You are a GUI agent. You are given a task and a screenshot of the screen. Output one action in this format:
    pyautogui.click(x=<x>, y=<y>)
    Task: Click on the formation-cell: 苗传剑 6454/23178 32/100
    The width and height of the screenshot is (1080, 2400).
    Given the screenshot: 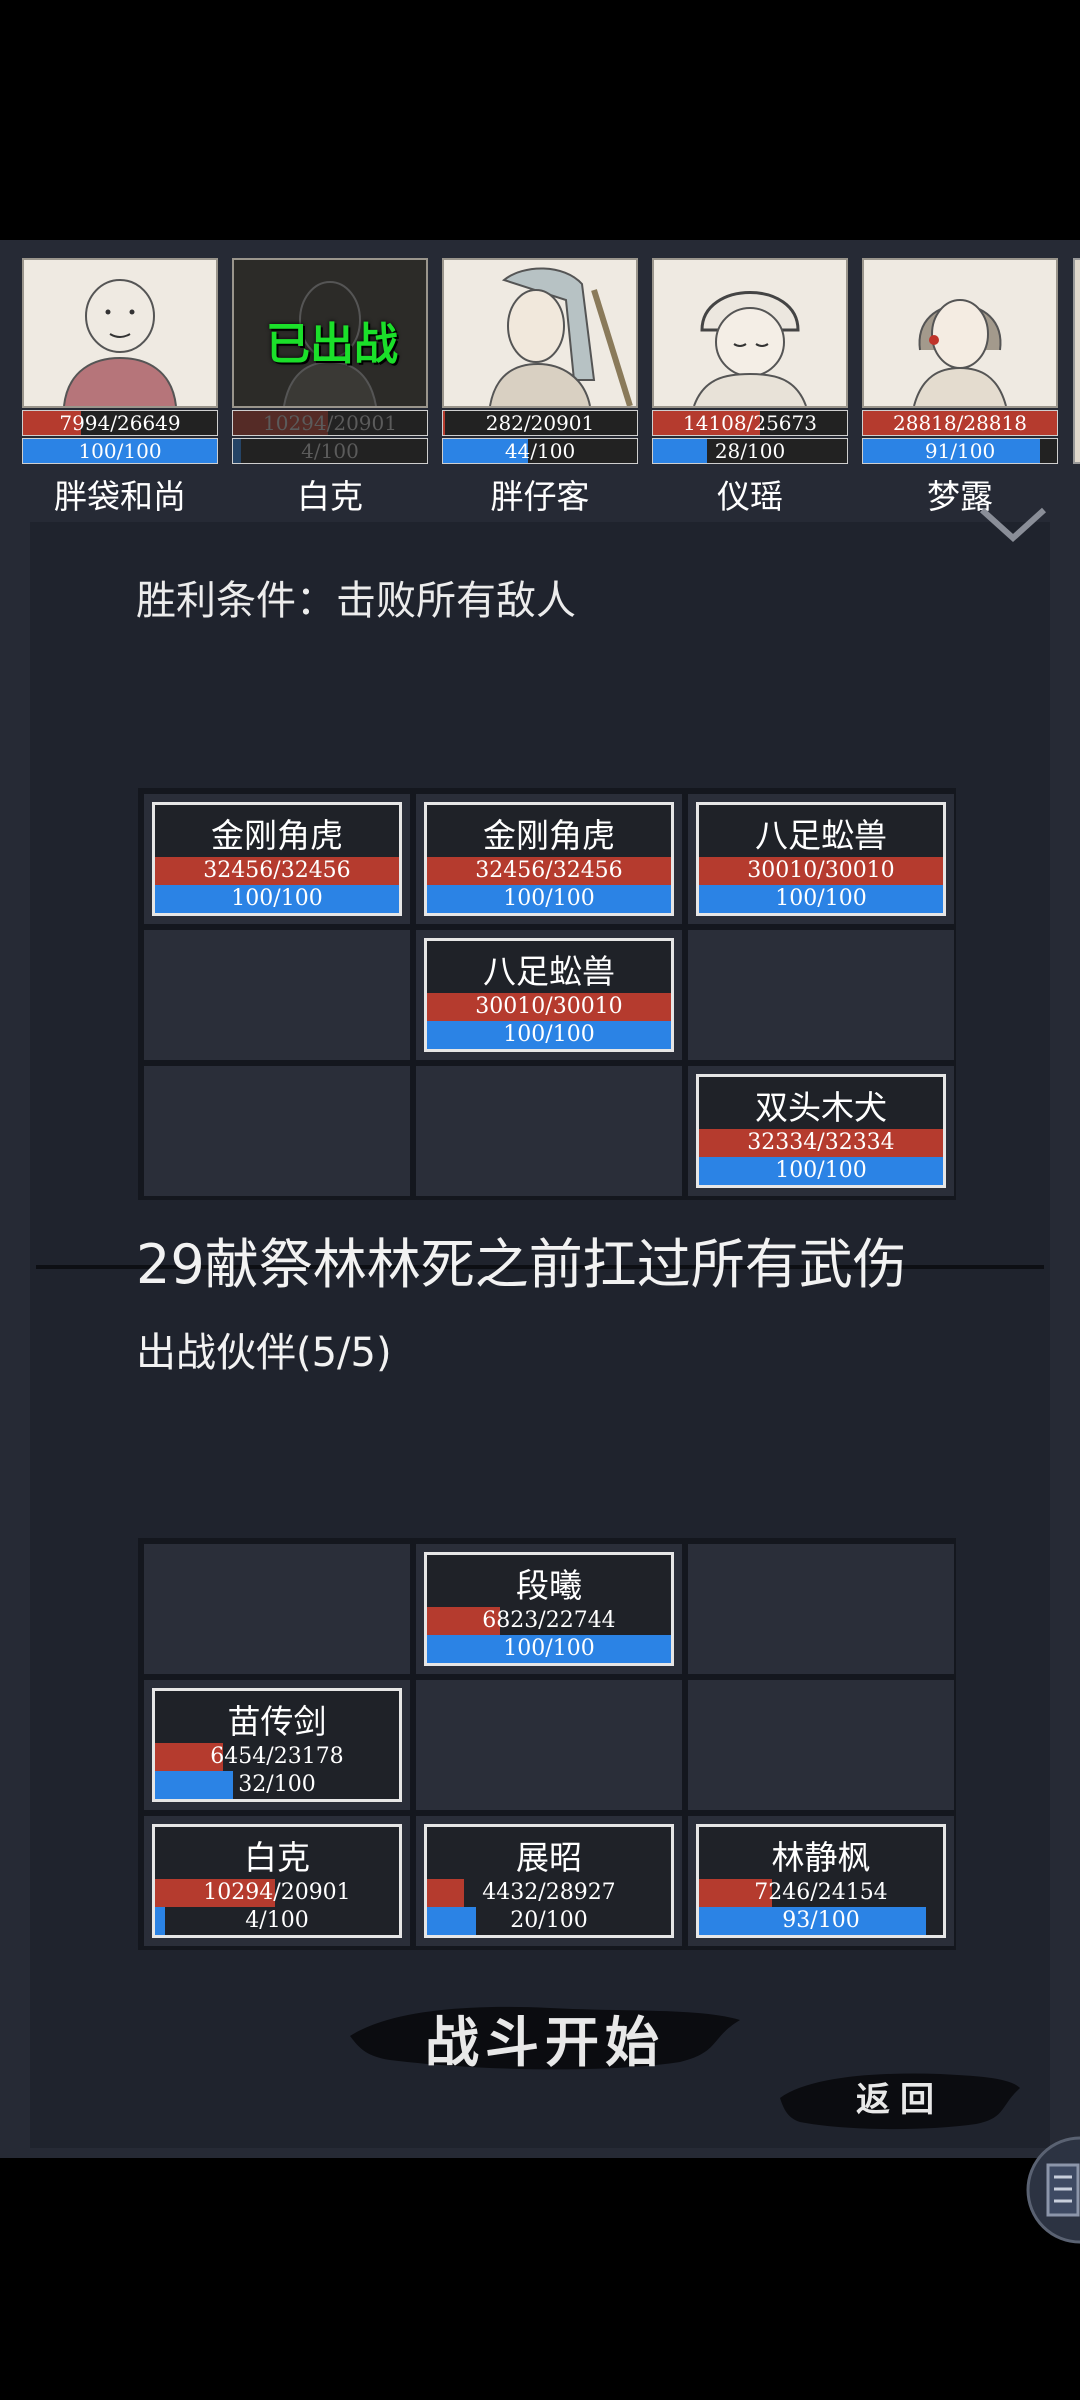 What is the action you would take?
    pyautogui.click(x=277, y=1745)
    